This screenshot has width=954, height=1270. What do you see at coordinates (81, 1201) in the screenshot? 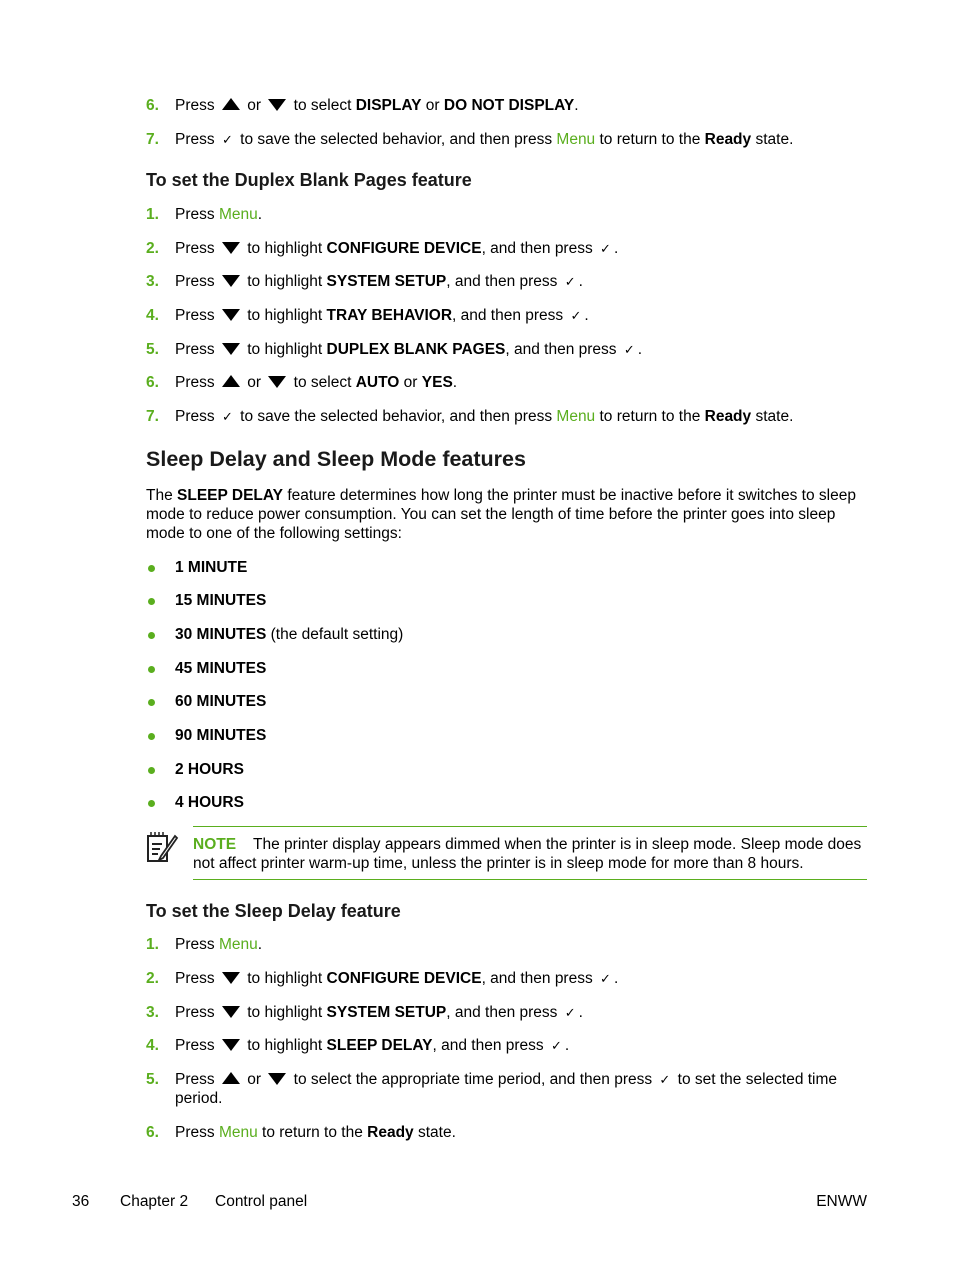
I see `page-number: 36` at bounding box center [81, 1201].